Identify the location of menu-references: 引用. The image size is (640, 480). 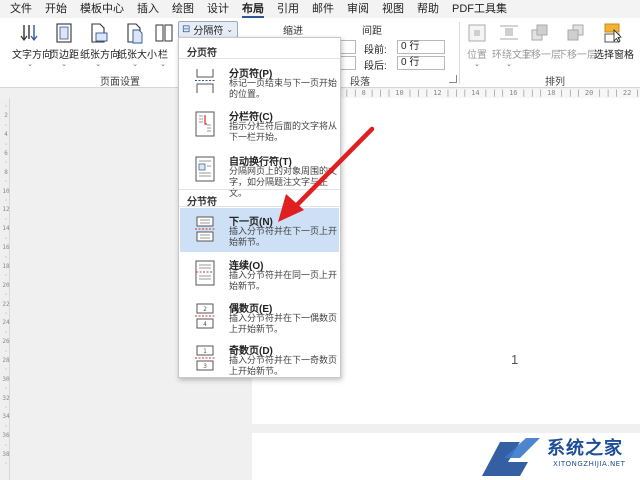
(288, 9).